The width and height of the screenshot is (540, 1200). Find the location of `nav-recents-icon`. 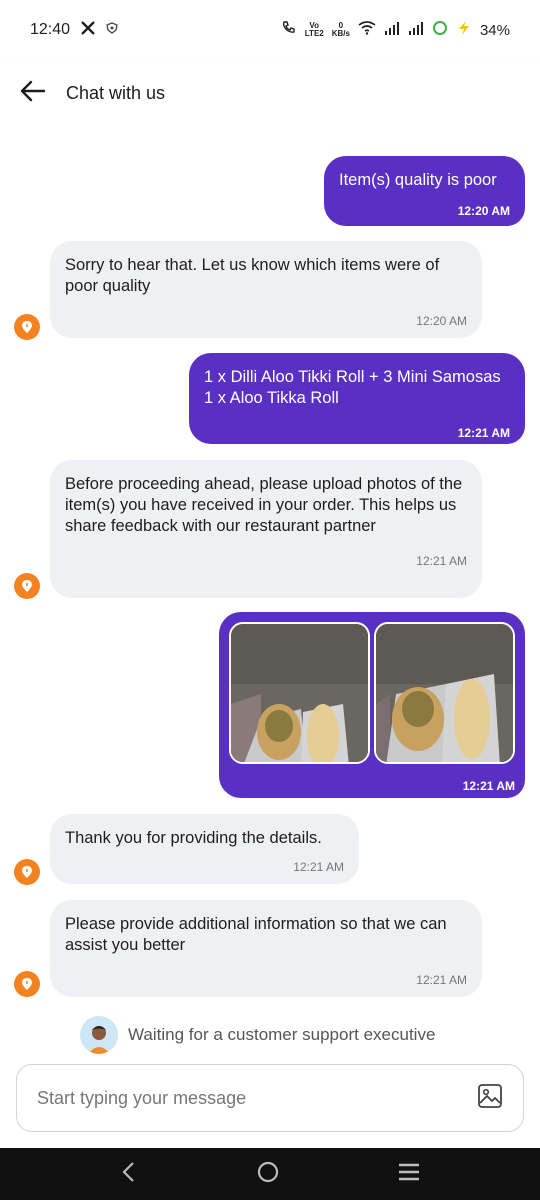

nav-recents-icon is located at coordinates (409, 1174).